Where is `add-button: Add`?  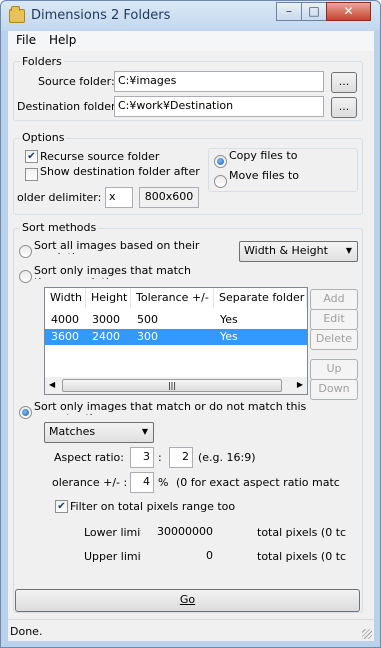
add-button: Add is located at coordinates (334, 299).